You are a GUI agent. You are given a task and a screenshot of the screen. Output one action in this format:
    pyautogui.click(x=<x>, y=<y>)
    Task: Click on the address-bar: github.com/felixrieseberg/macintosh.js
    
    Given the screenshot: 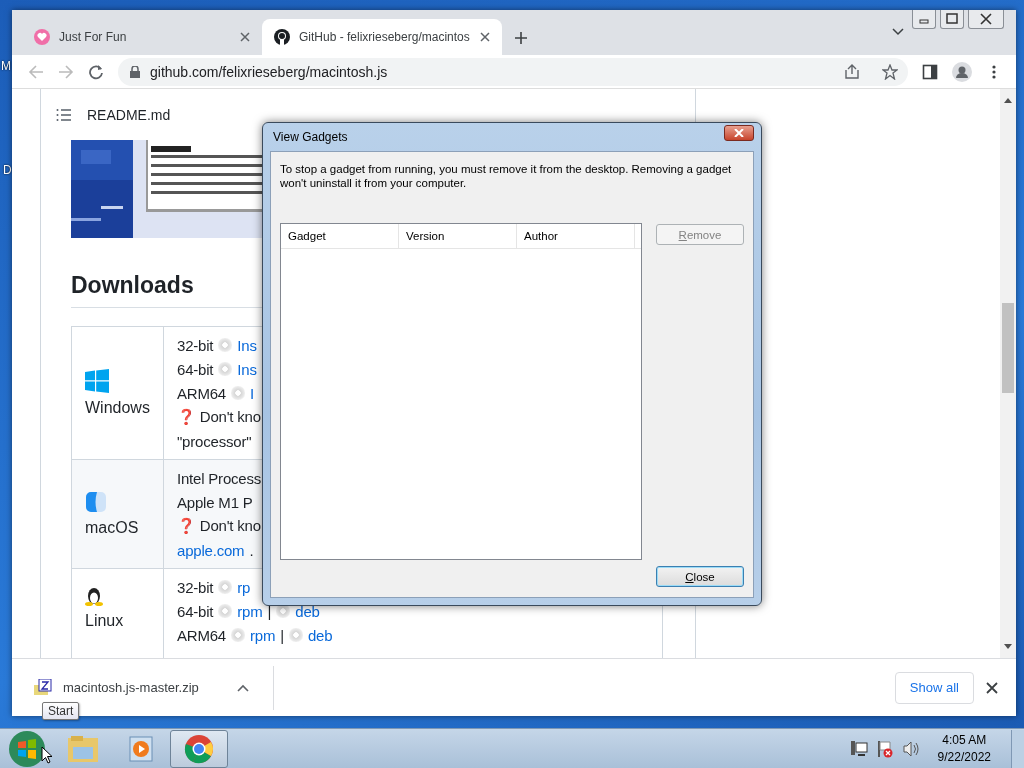 What is the action you would take?
    pyautogui.click(x=513, y=71)
    